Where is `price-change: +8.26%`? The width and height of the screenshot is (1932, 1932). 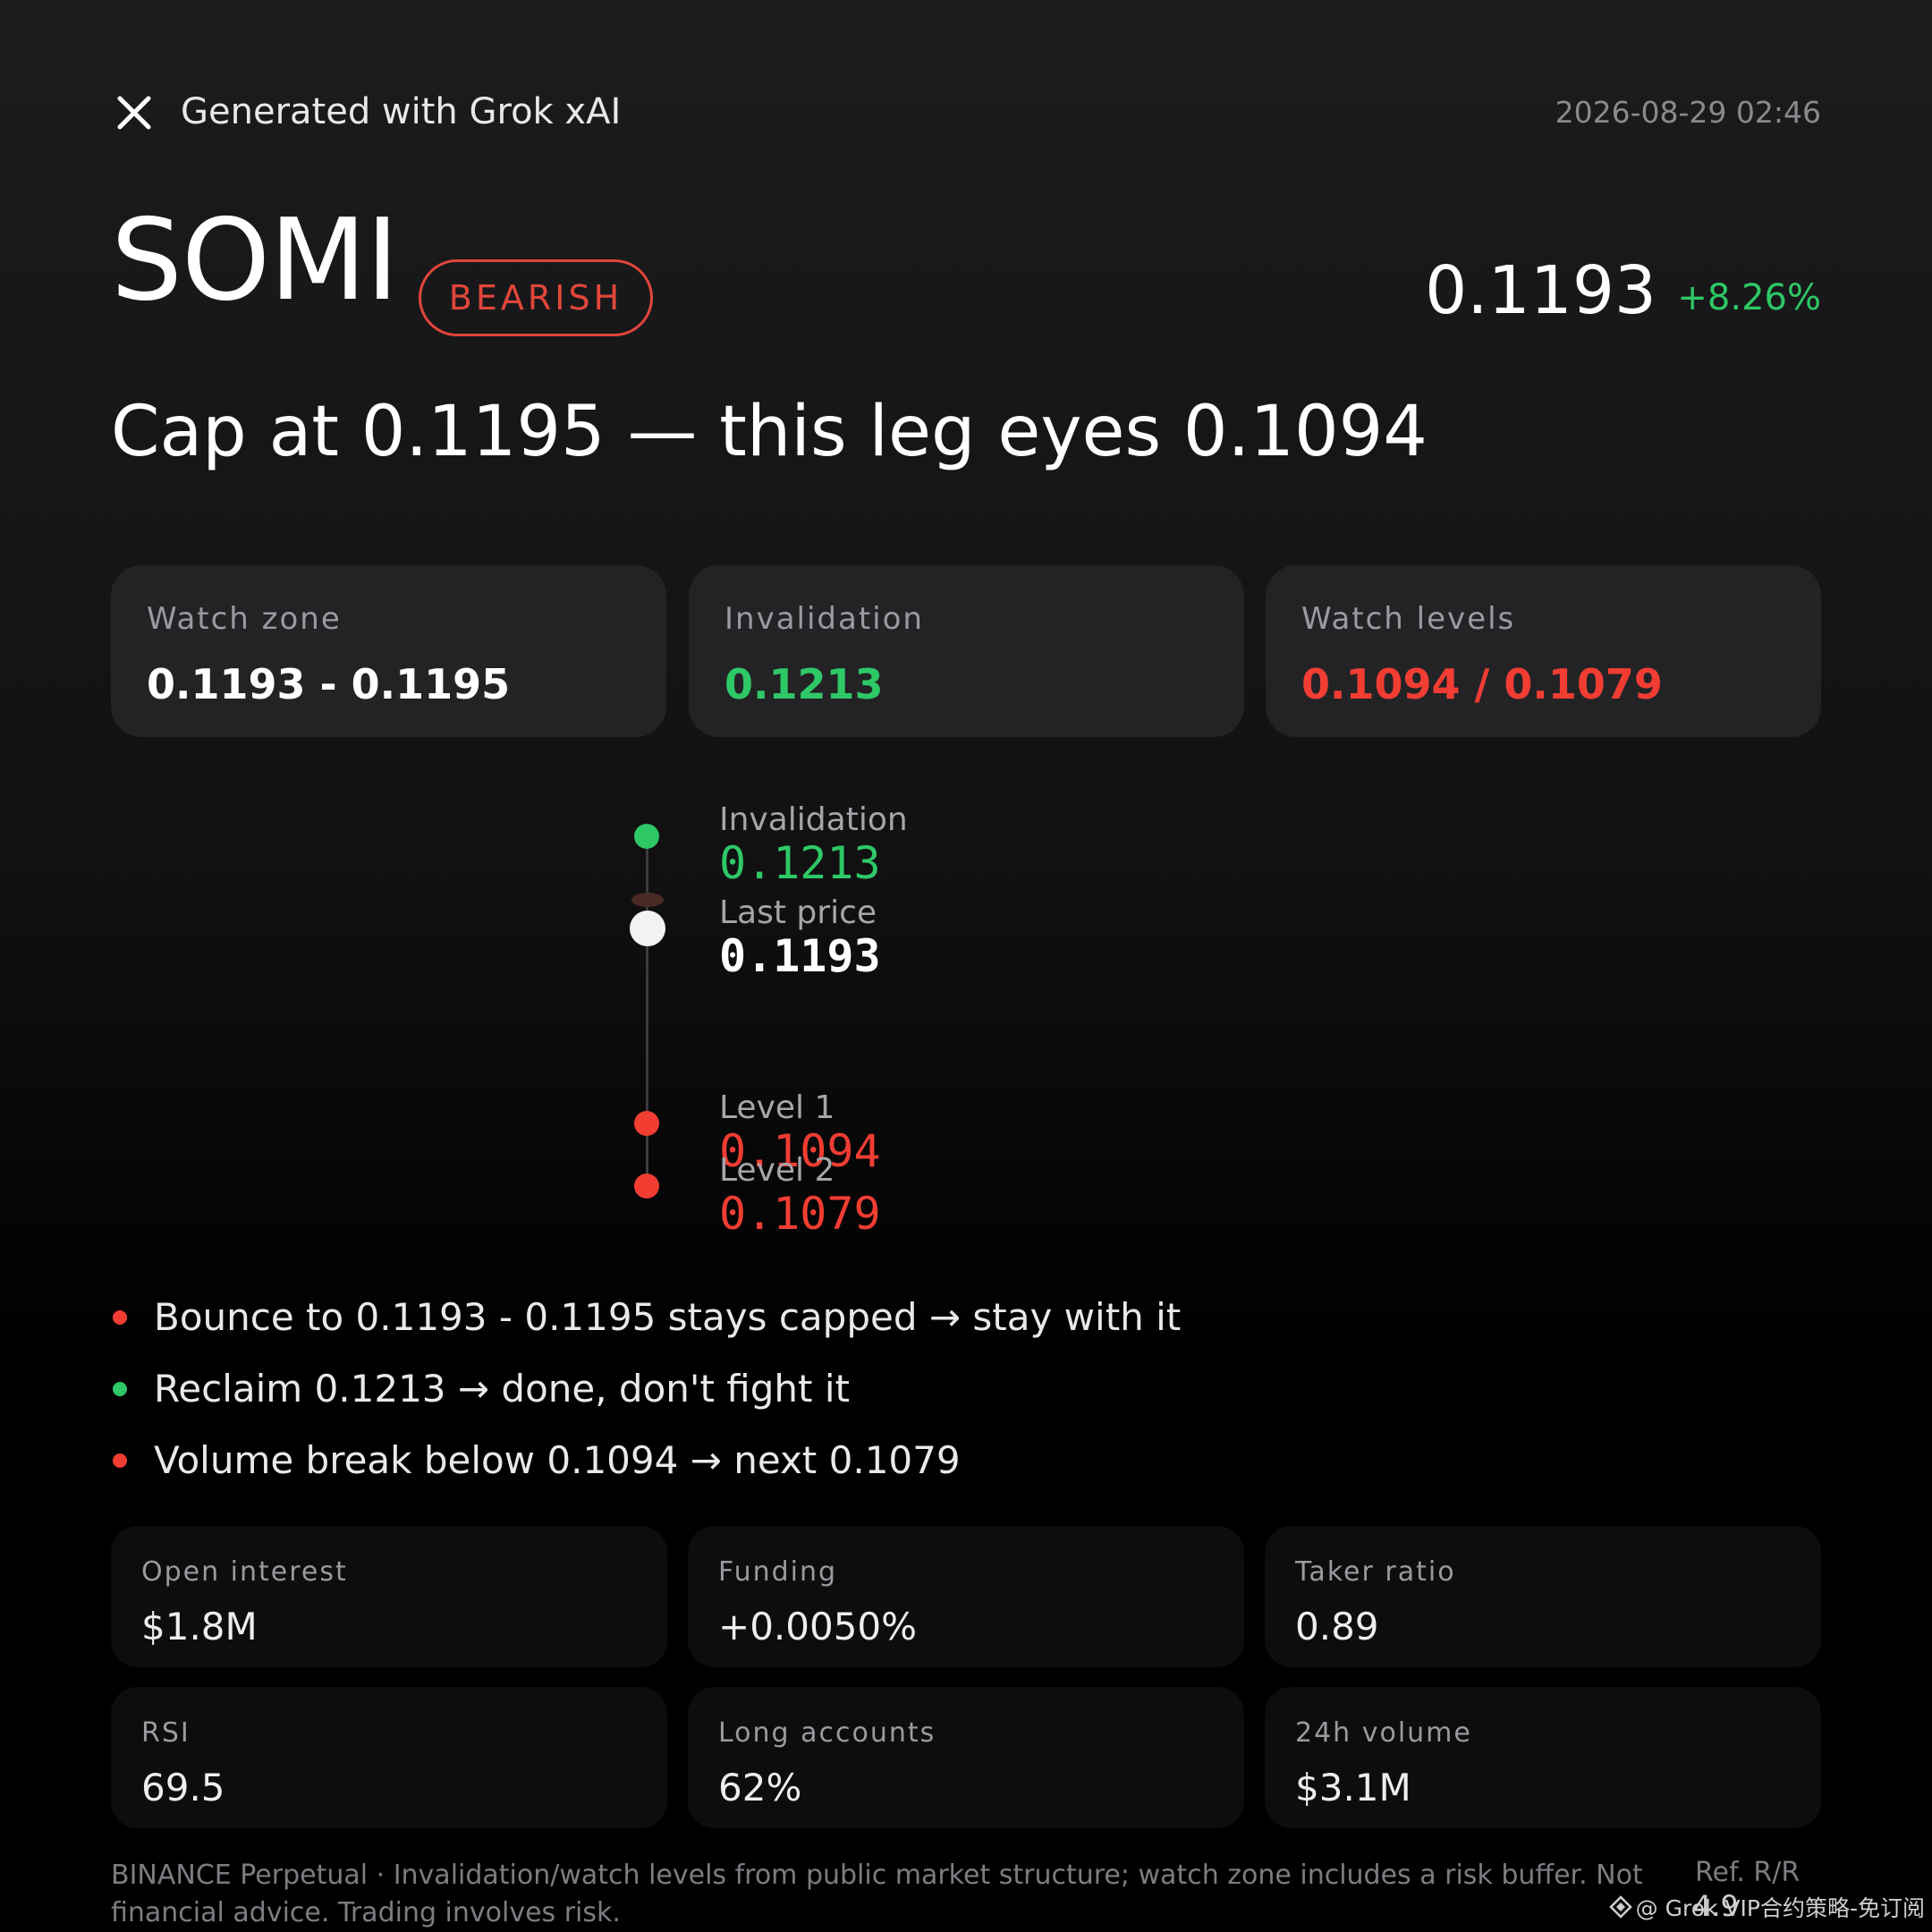
price-change: +8.26% is located at coordinates (1749, 297).